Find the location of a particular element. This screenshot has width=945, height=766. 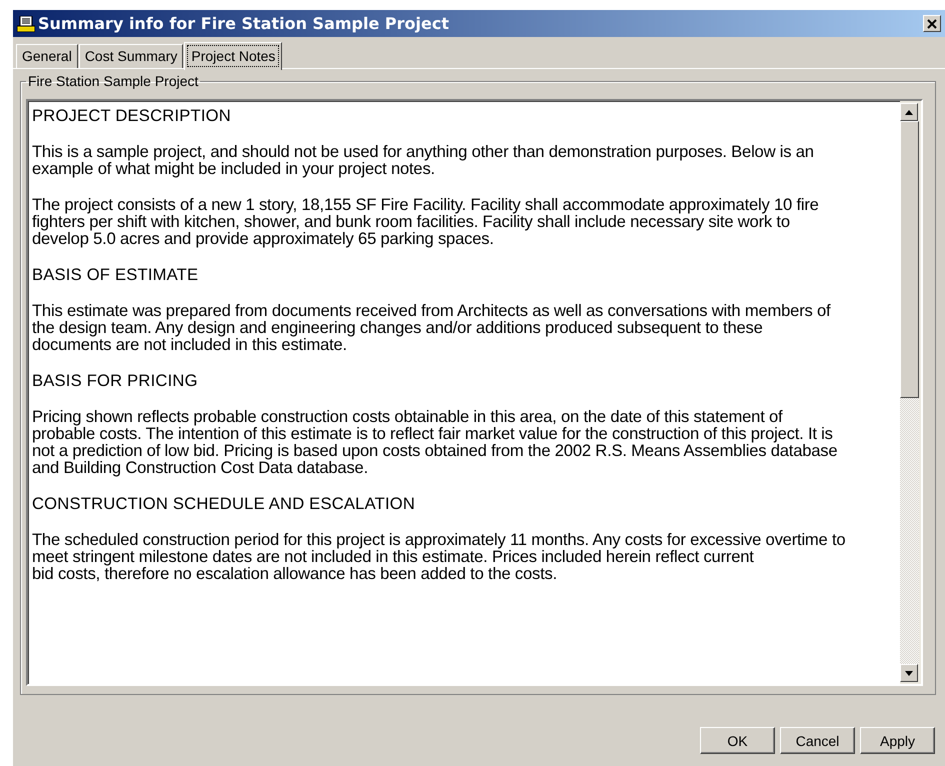

scroll-up-button is located at coordinates (909, 112).